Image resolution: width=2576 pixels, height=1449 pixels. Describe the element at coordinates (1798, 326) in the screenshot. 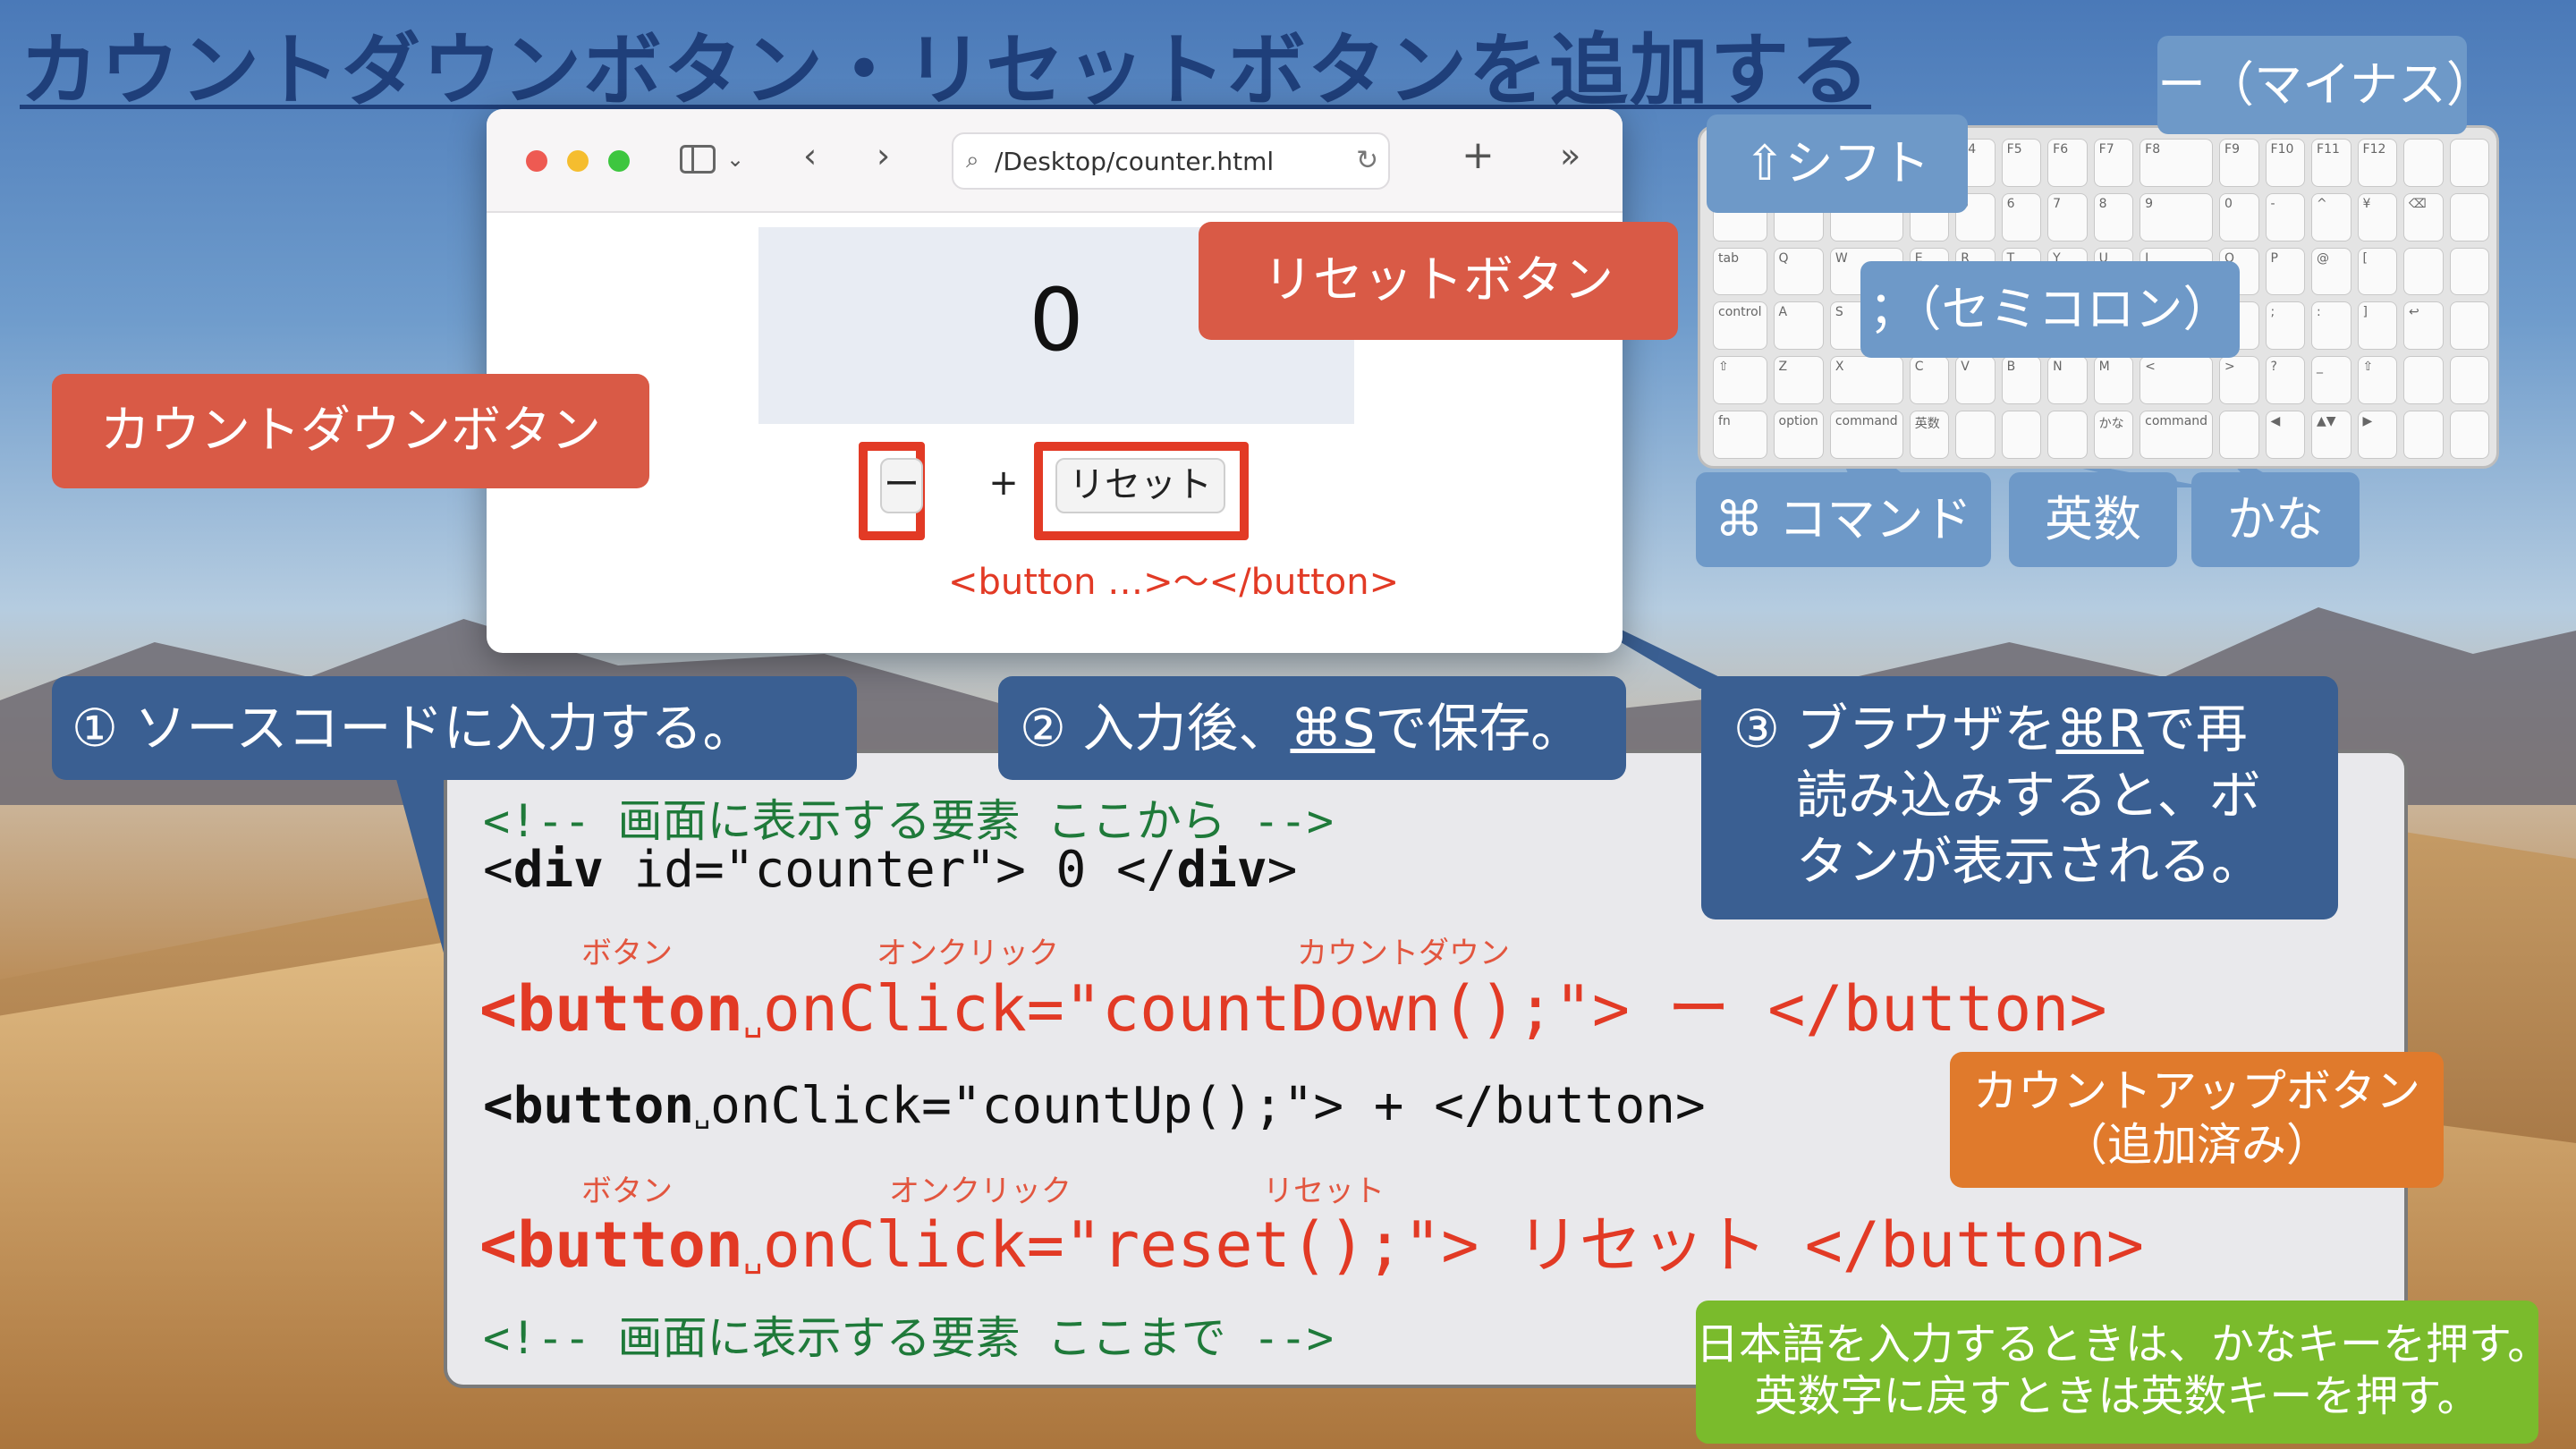

I see `keyboard-key: A` at that location.